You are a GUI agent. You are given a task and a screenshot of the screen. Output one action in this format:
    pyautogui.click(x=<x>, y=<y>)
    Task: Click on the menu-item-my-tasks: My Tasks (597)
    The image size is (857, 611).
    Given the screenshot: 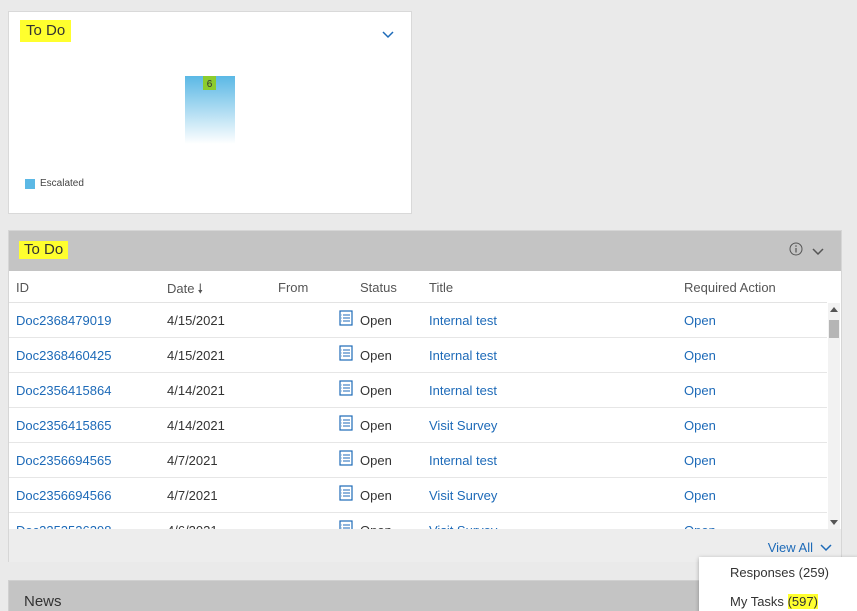 What is the action you would take?
    pyautogui.click(x=774, y=601)
    